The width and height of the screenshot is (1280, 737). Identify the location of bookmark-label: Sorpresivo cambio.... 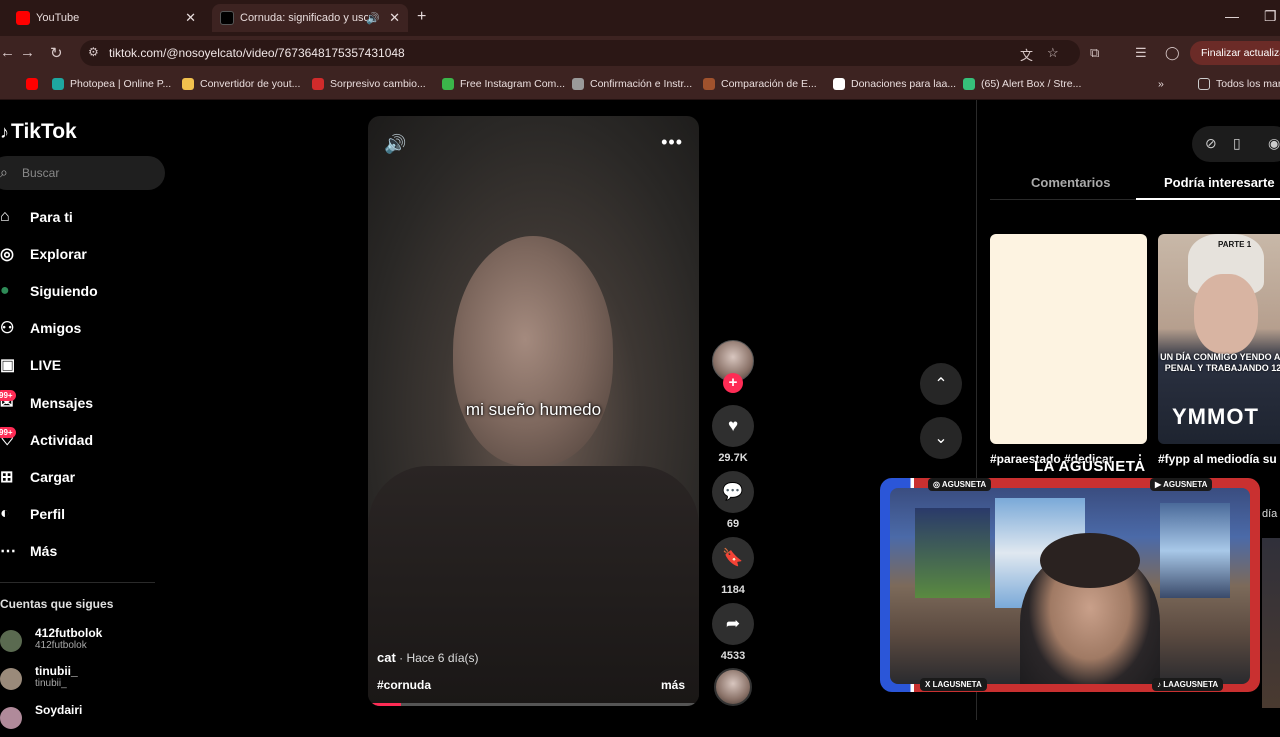
(378, 84).